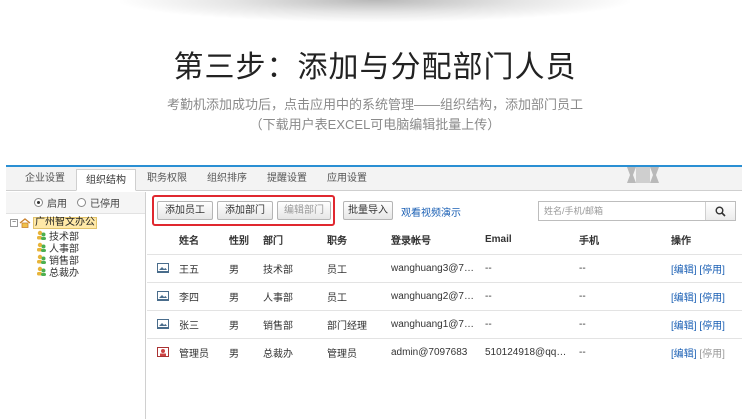  What do you see at coordinates (200, 323) in the screenshot?
I see `cell-name: 张三` at bounding box center [200, 323].